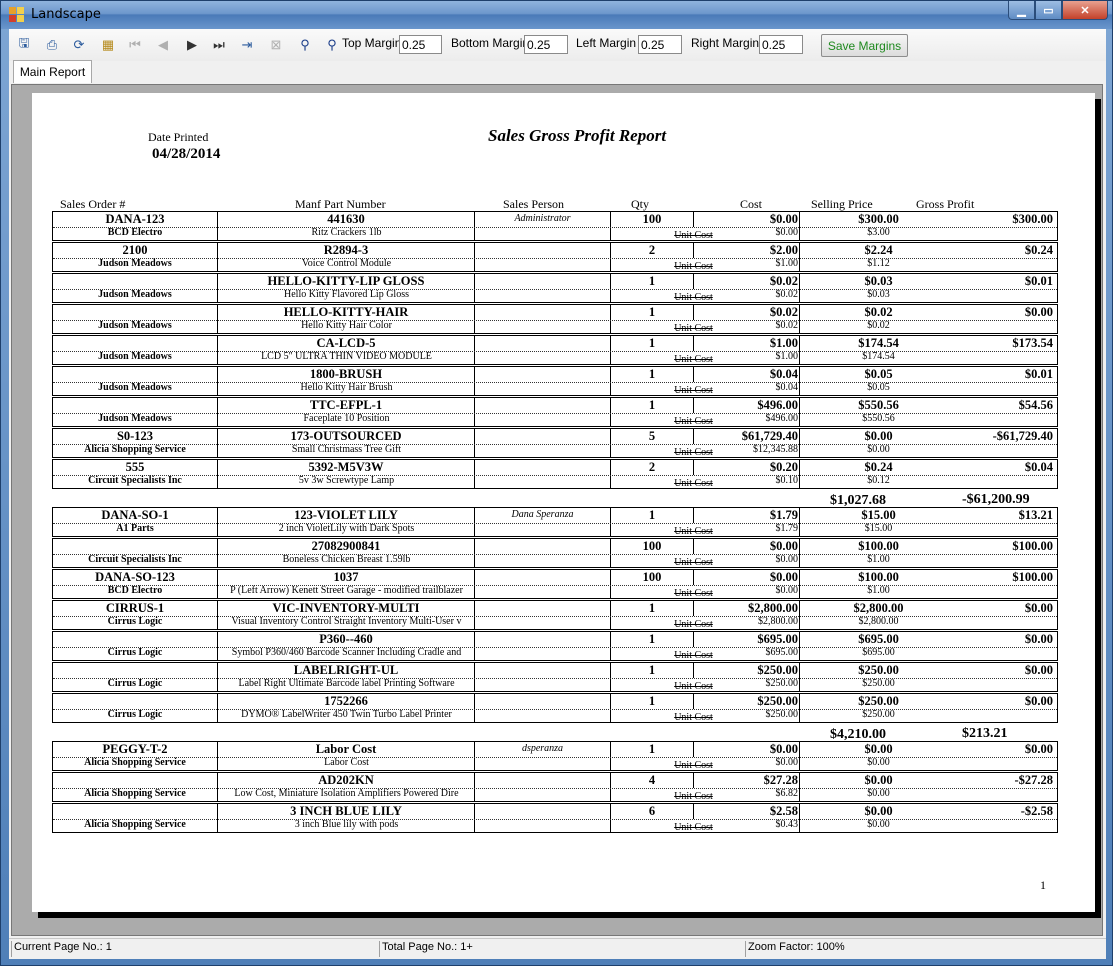  Describe the element at coordinates (769, 436) in the screenshot. I see `cost-cell: $61,729.40` at that location.